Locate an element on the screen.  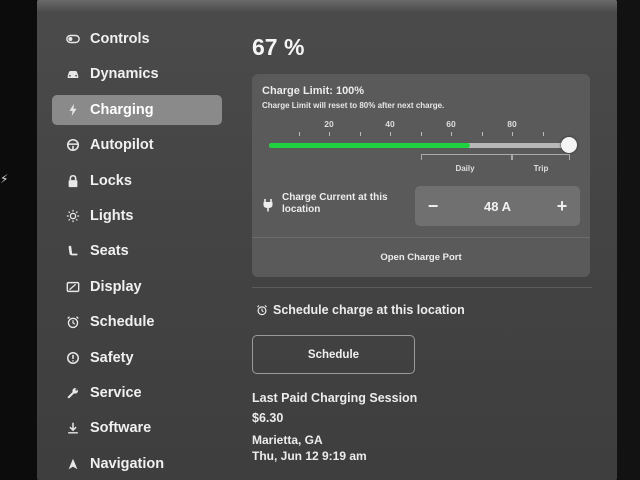
charge-limit-slider is located at coordinates (423, 145).